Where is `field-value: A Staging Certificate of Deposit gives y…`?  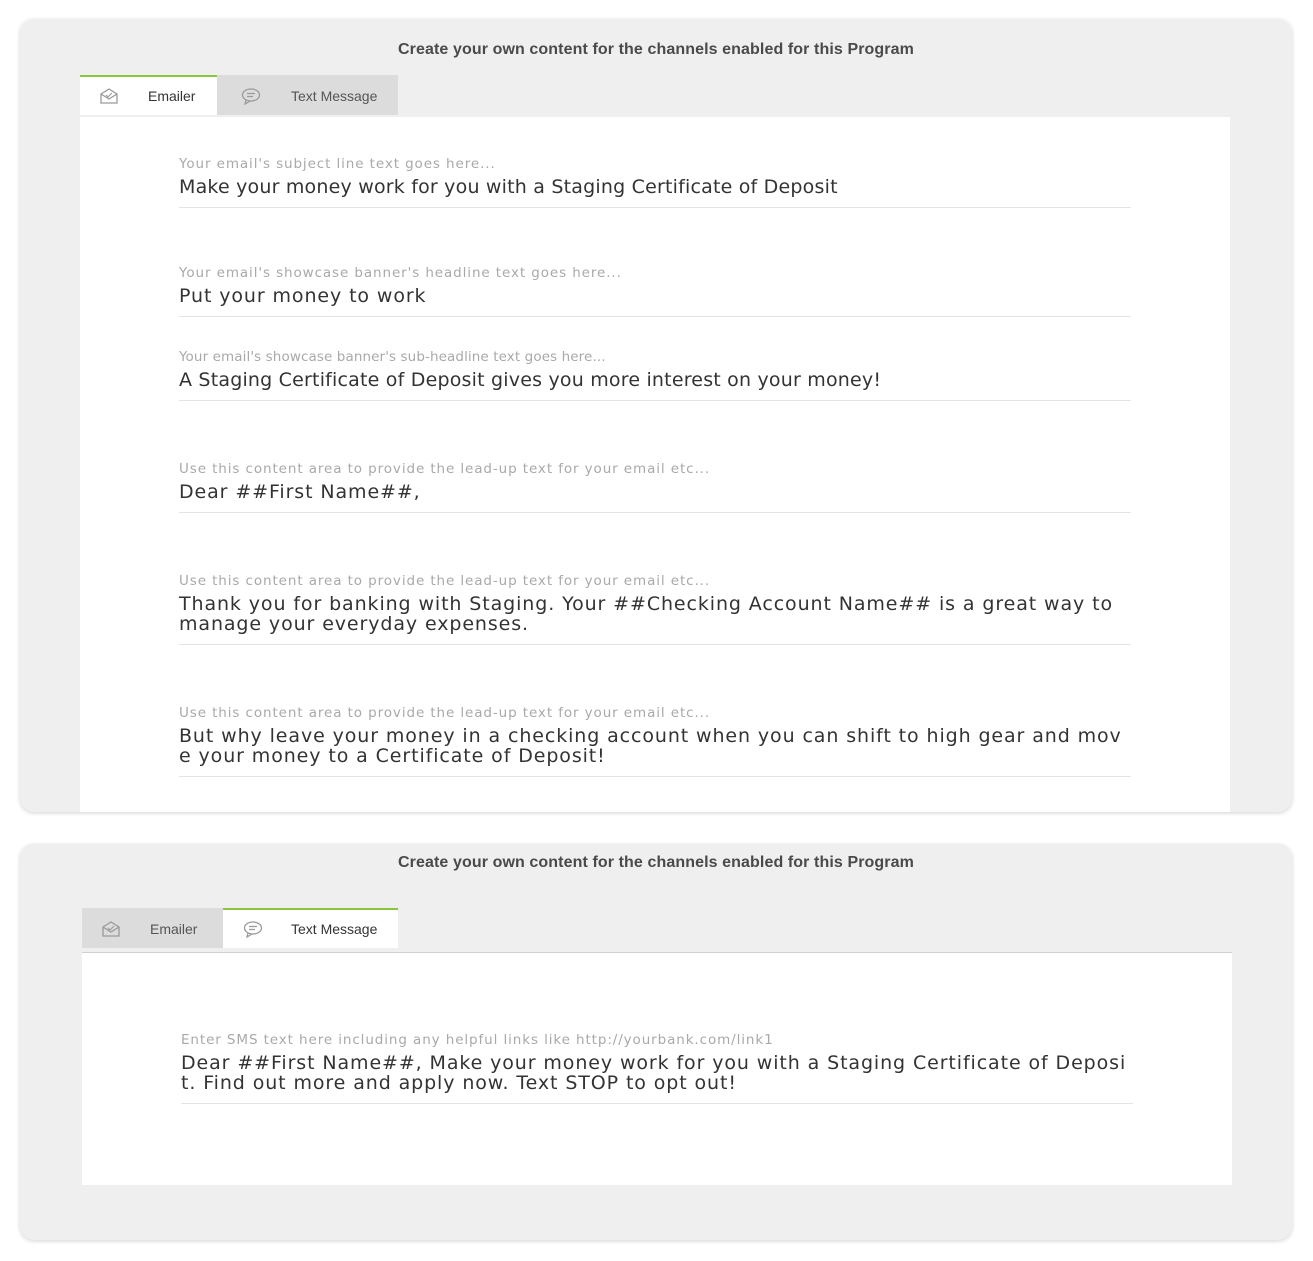 field-value: A Staging Certificate of Deposit gives y… is located at coordinates (655, 380).